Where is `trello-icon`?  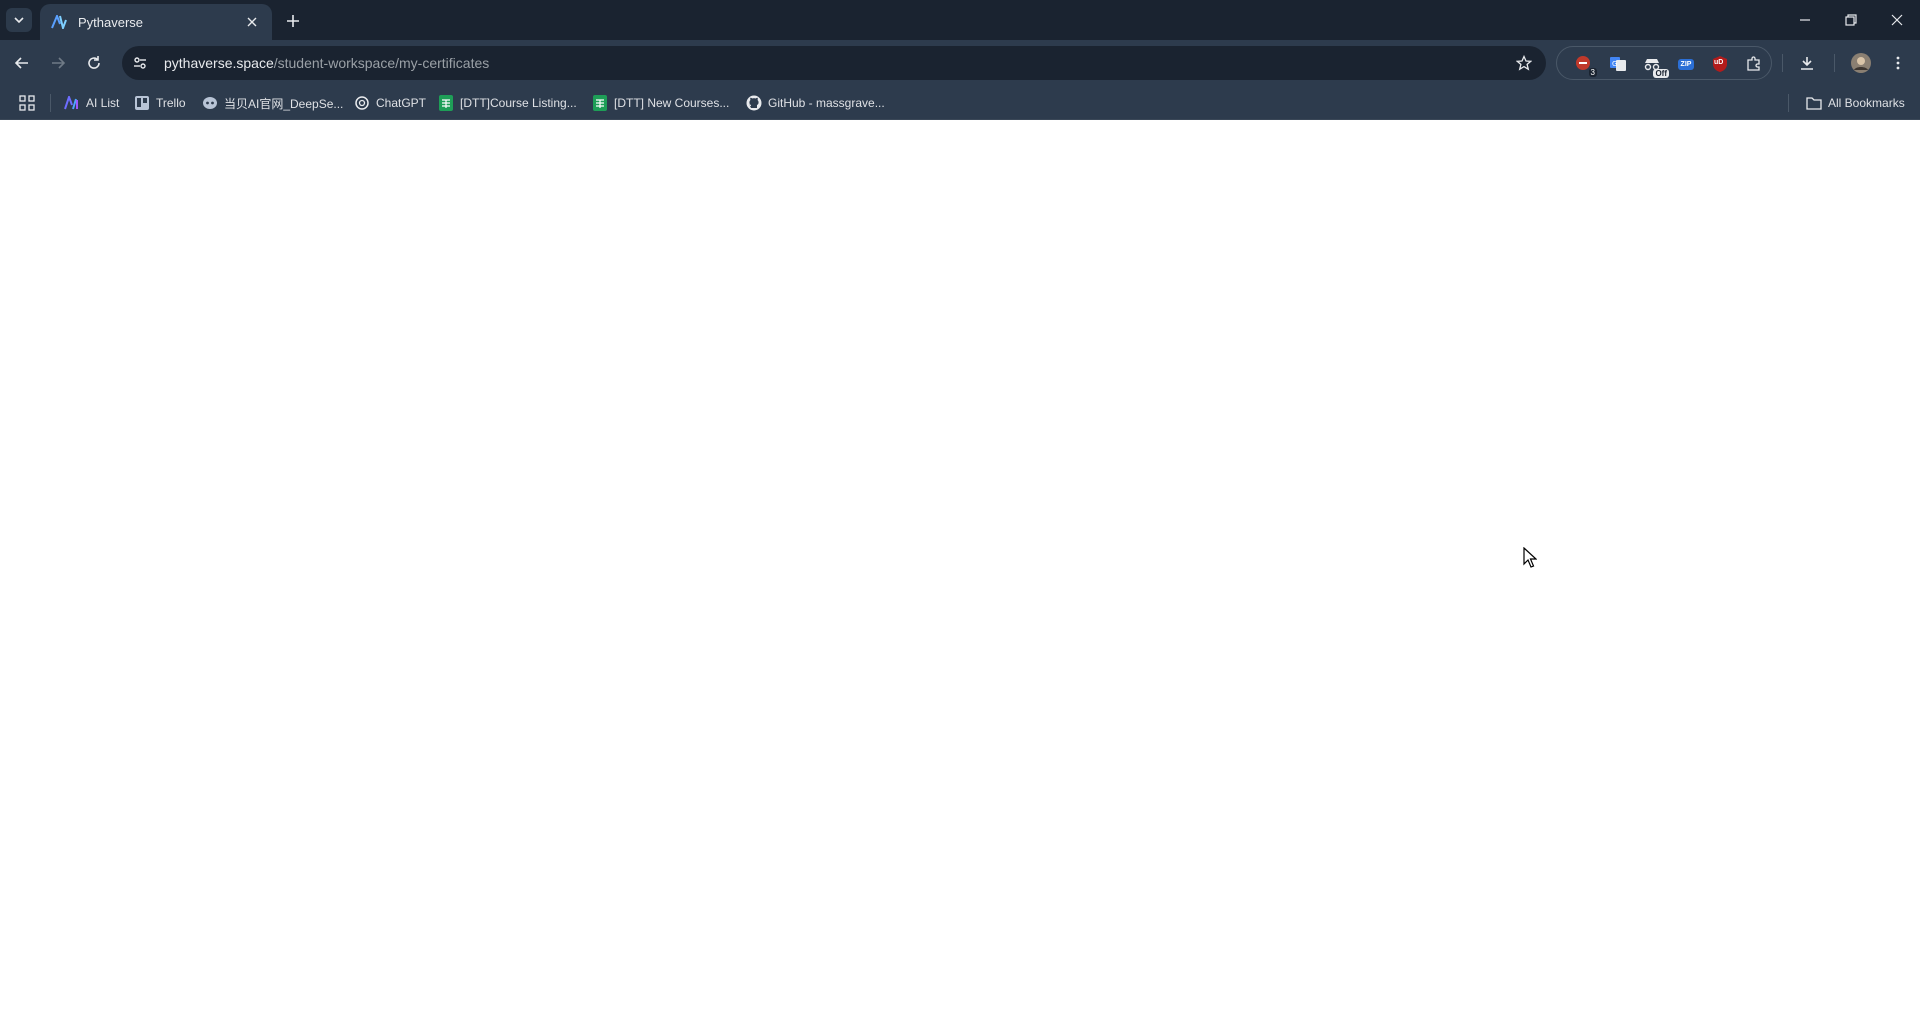
trello-icon is located at coordinates (142, 103).